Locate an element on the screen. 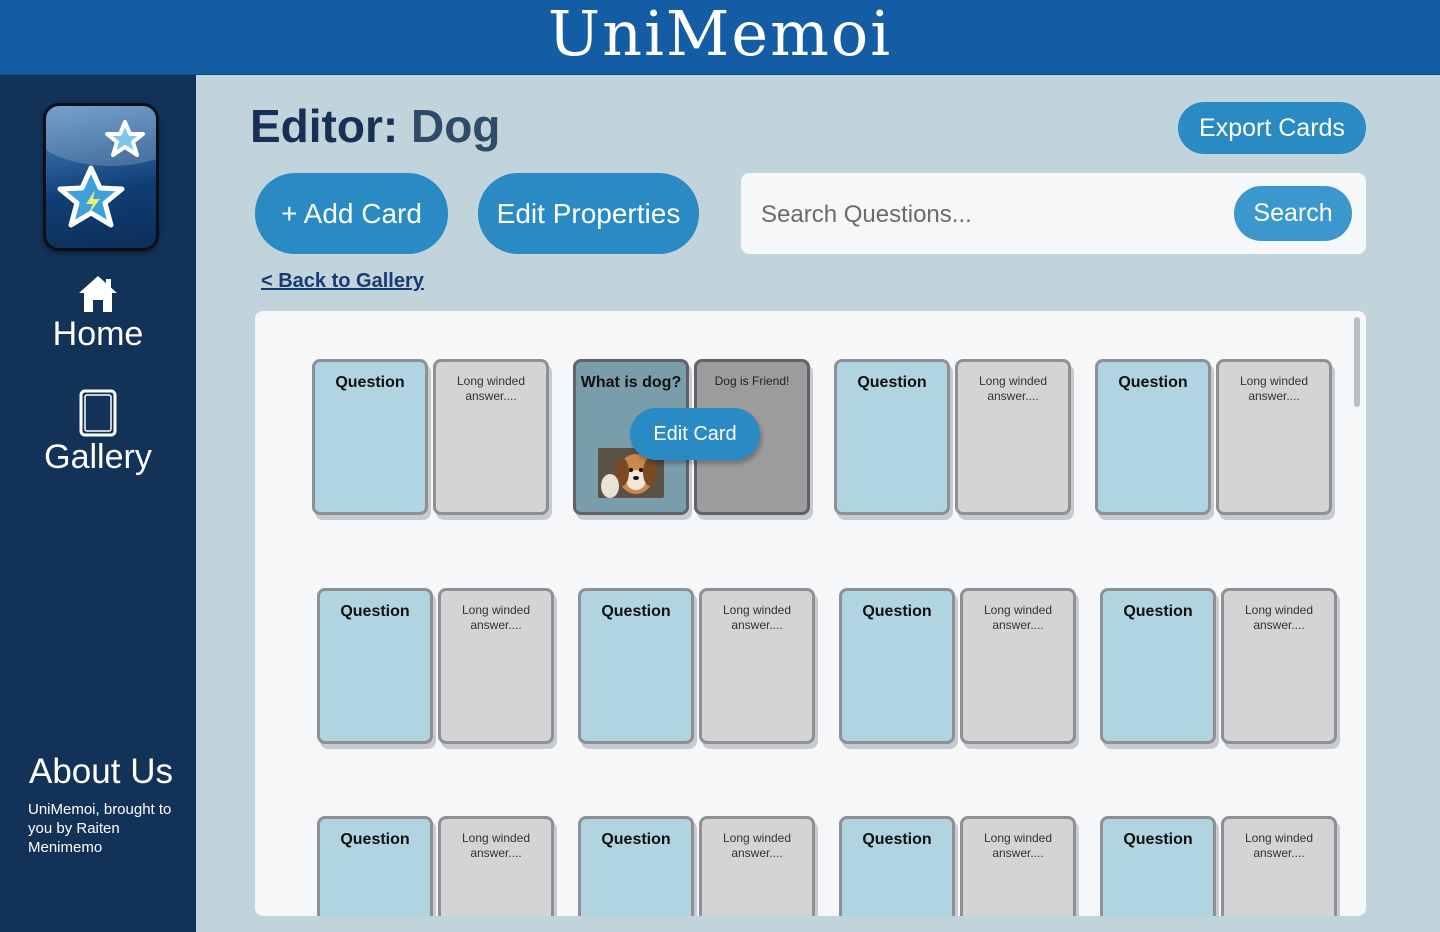 The width and height of the screenshot is (1440, 932). home-icon is located at coordinates (98, 294).